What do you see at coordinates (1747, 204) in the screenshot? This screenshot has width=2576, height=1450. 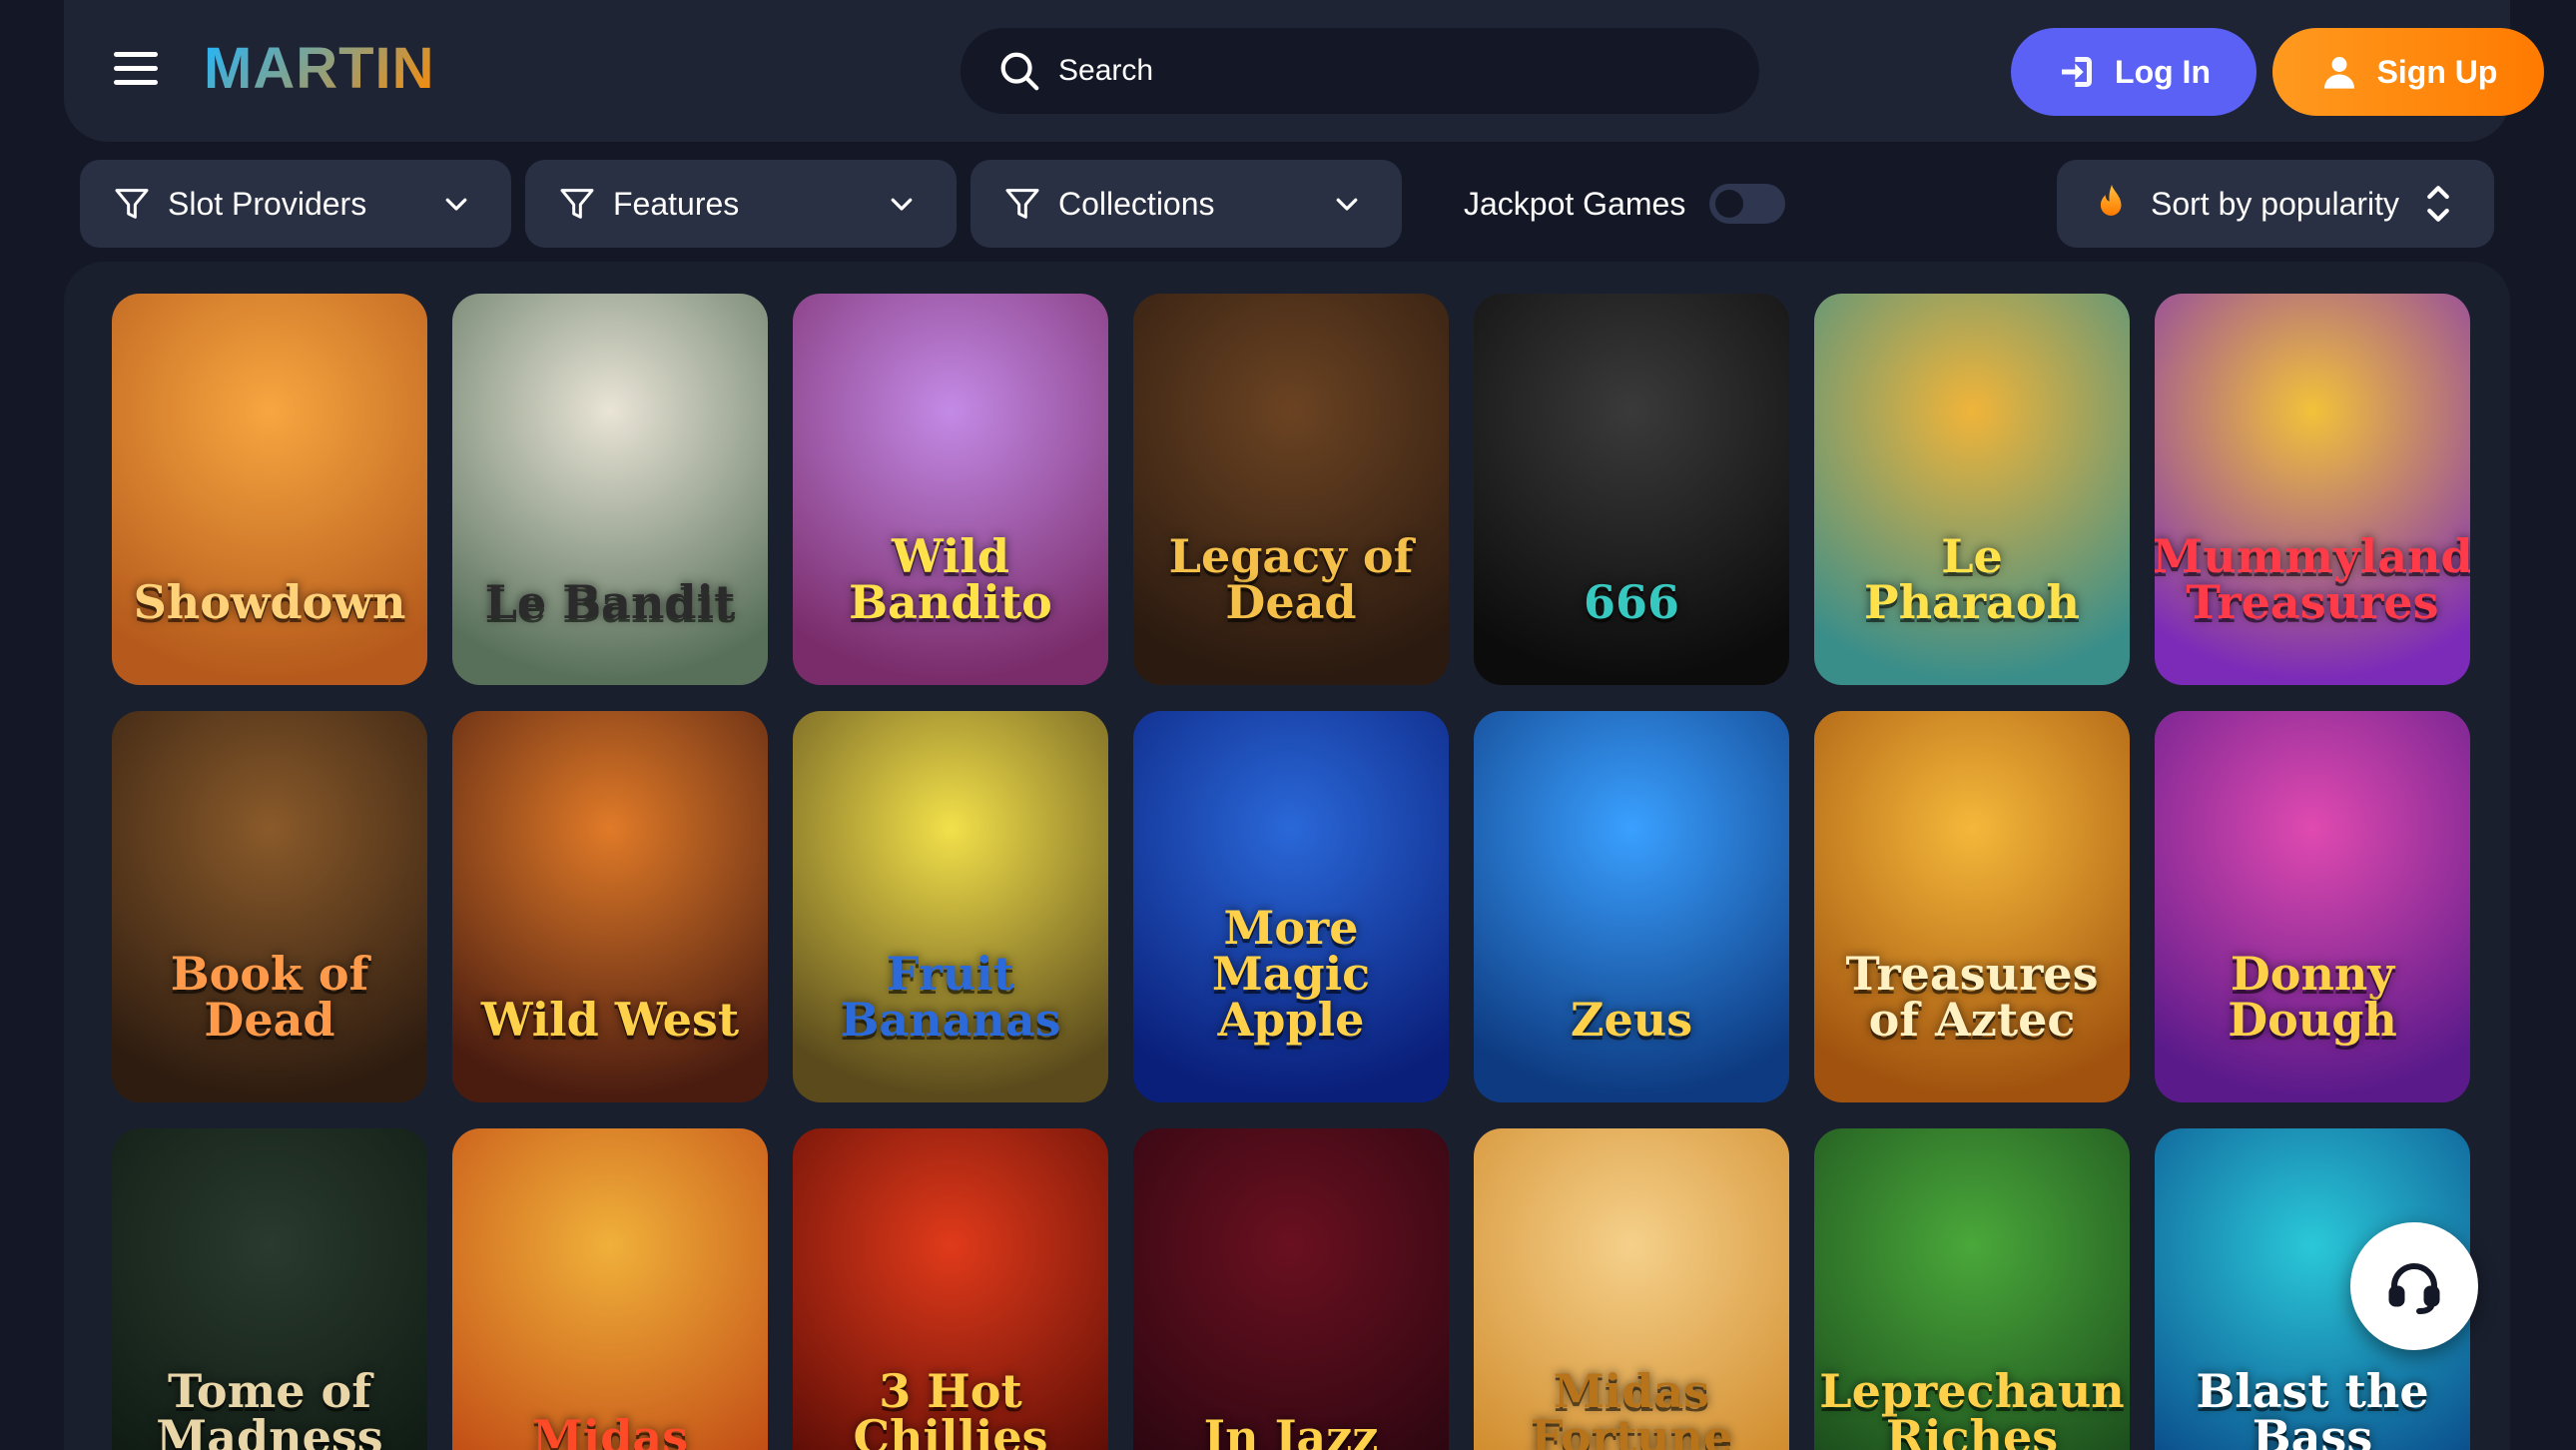 I see `jackpot-games-toggle` at bounding box center [1747, 204].